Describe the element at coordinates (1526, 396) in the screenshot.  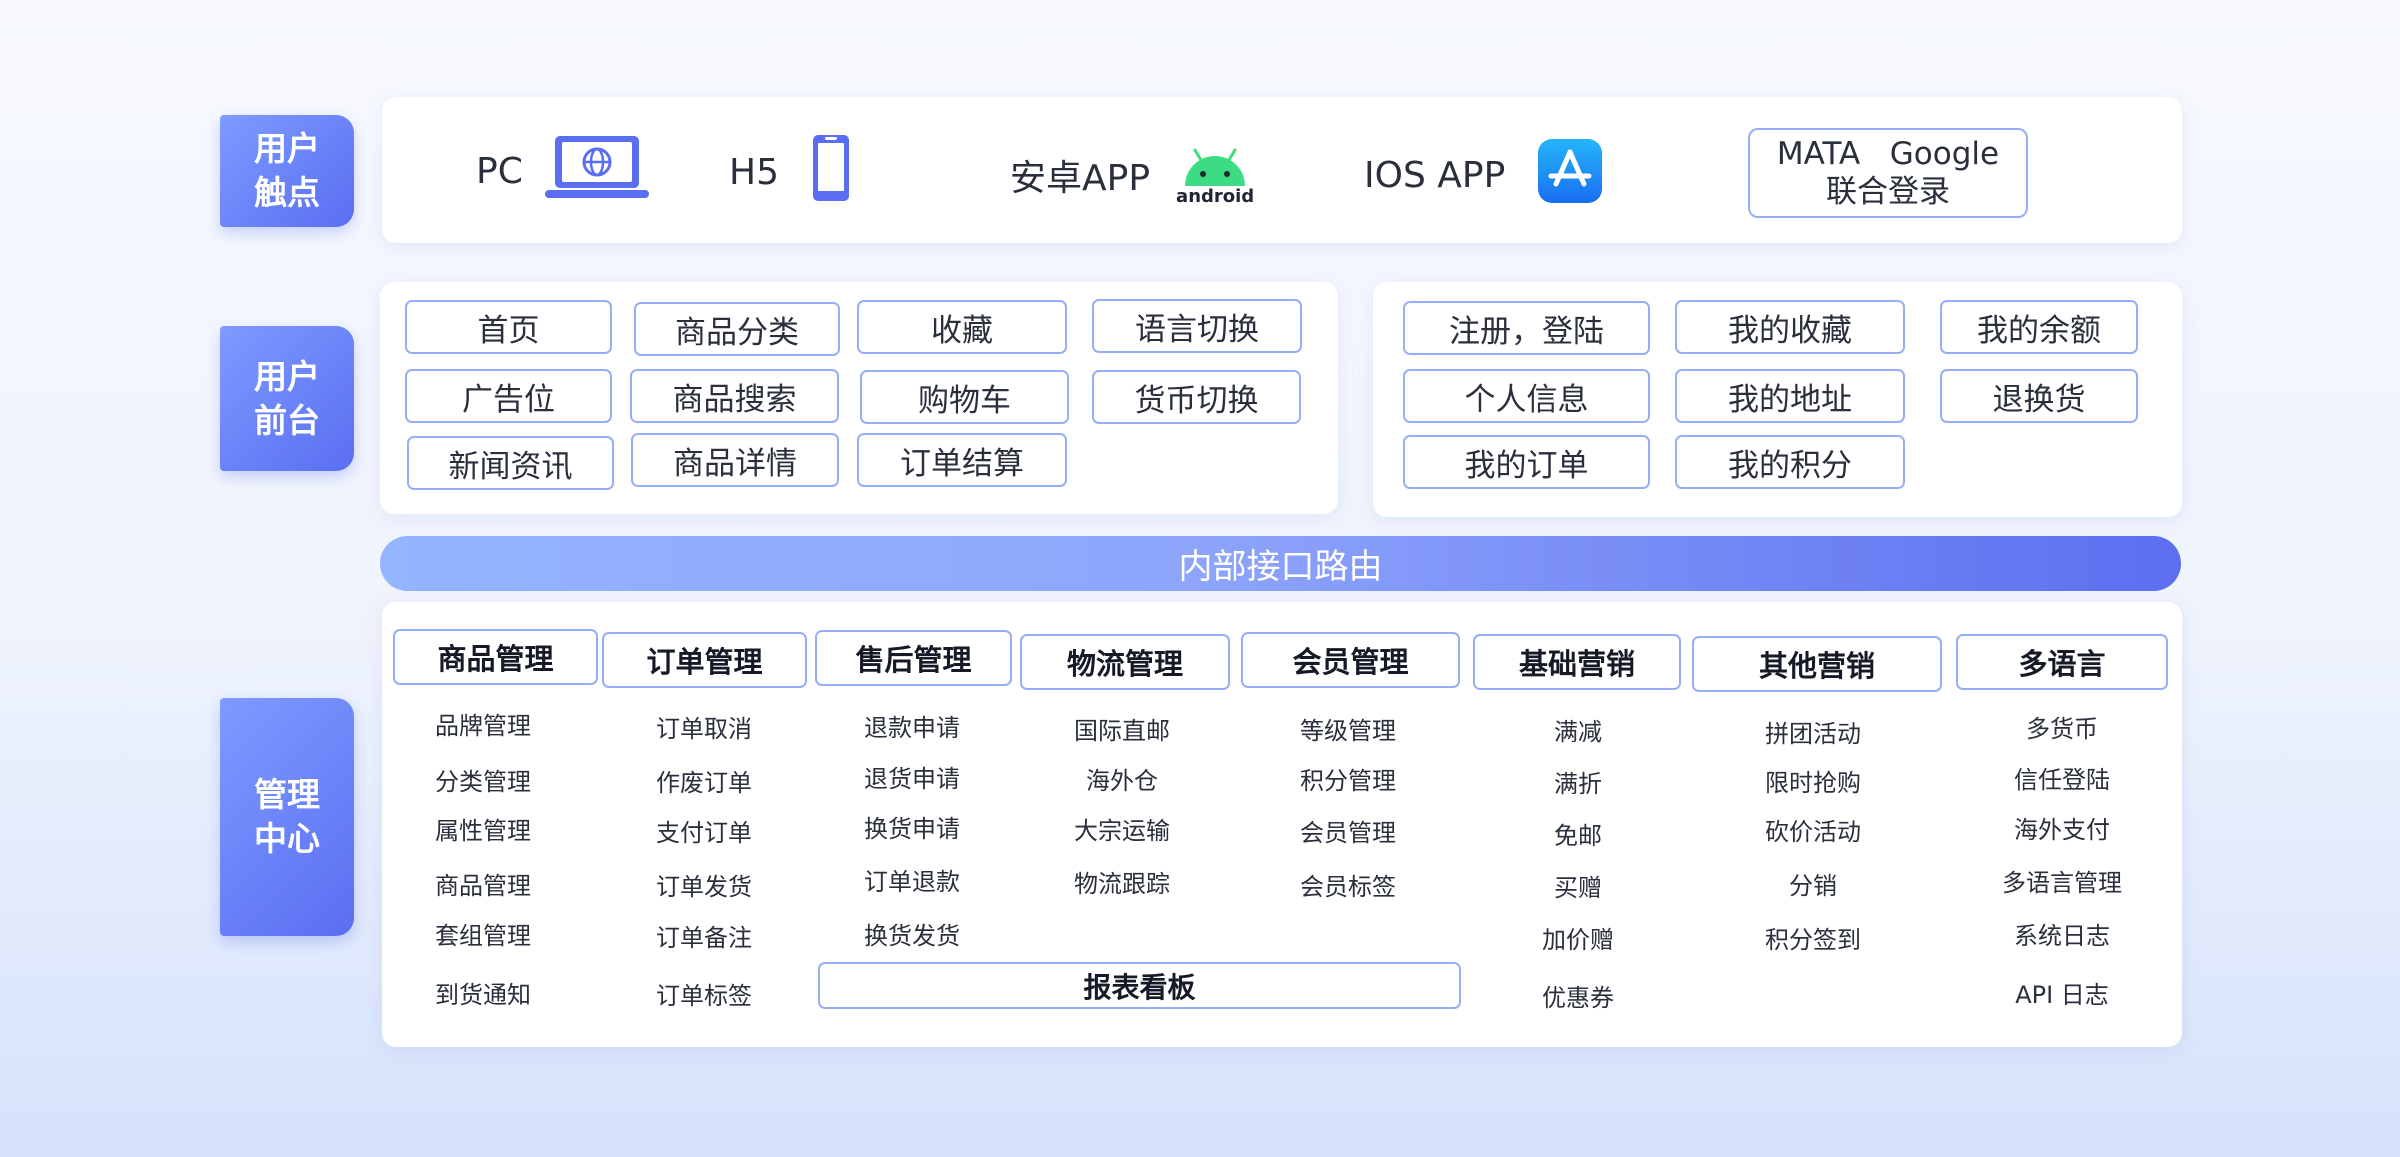
I see `front-profile: 个人信息` at that location.